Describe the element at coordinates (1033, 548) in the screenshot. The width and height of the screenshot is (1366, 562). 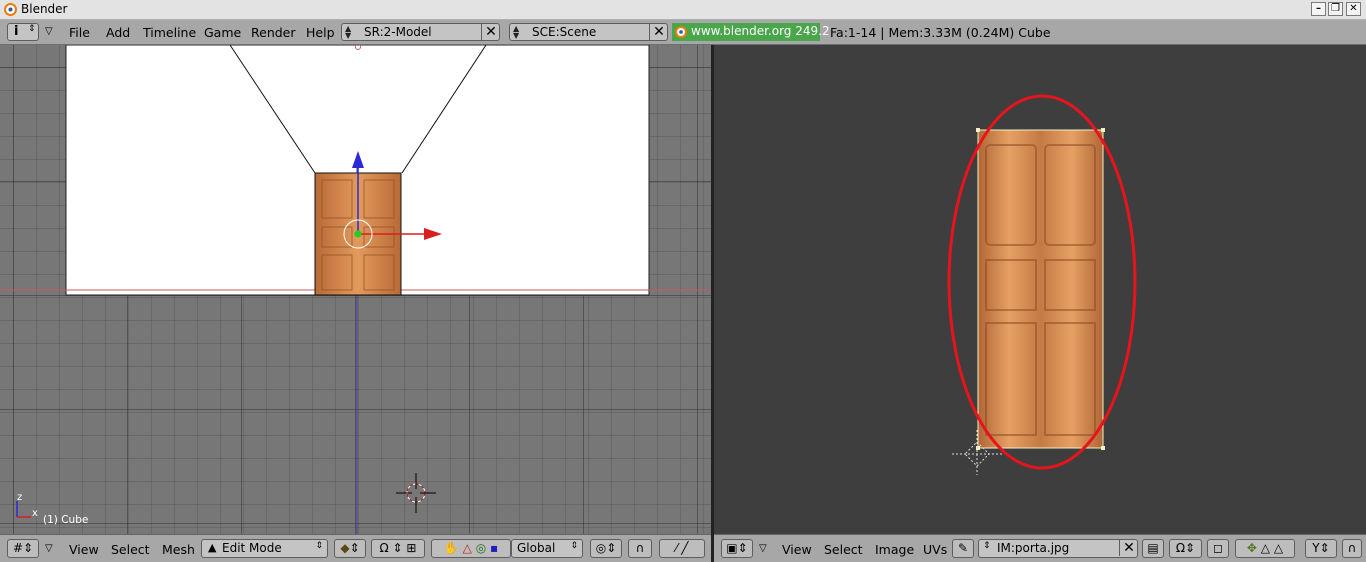
I see `image-name-field: IM:porta.jpg` at that location.